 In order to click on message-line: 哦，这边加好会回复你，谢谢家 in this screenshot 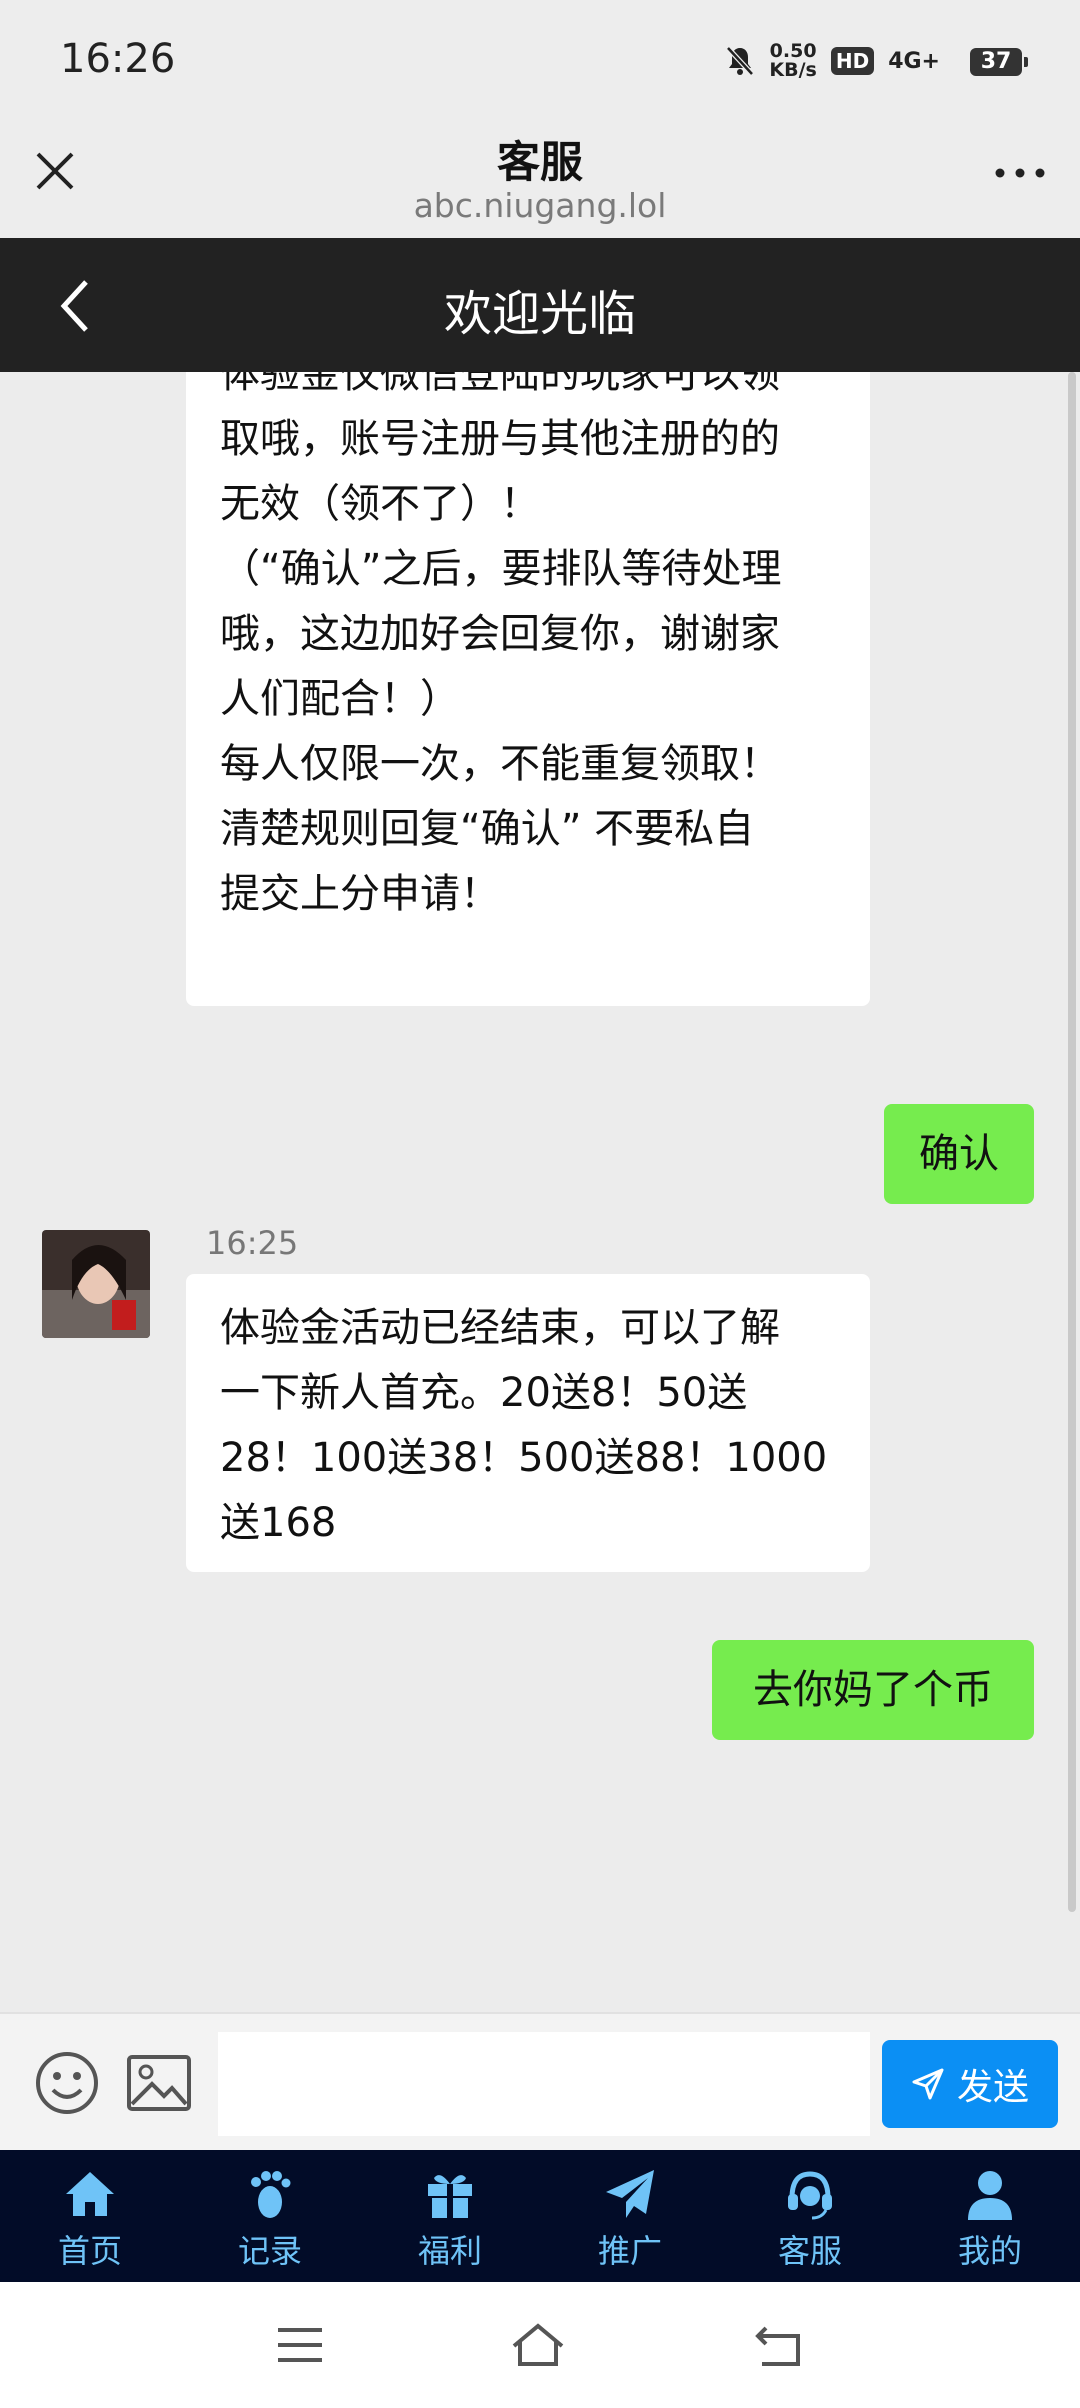, I will do `click(500, 634)`.